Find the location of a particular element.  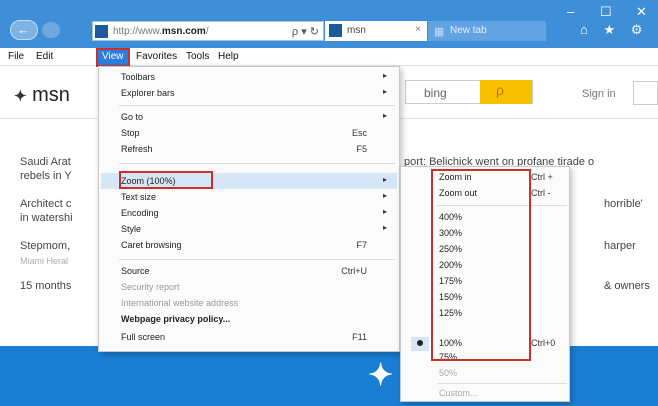

zoom-50-item: 50% is located at coordinates (503, 374).